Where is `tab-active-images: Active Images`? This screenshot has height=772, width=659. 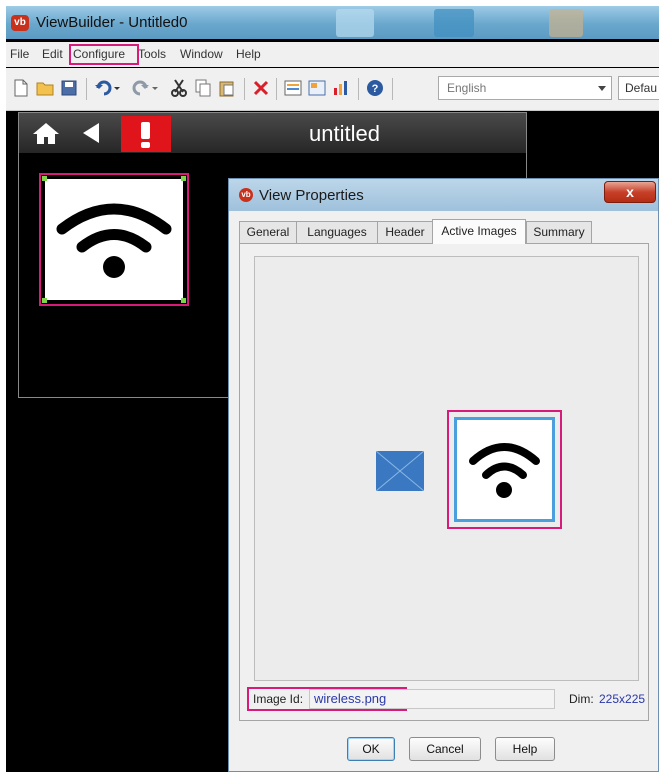 tab-active-images: Active Images is located at coordinates (479, 231).